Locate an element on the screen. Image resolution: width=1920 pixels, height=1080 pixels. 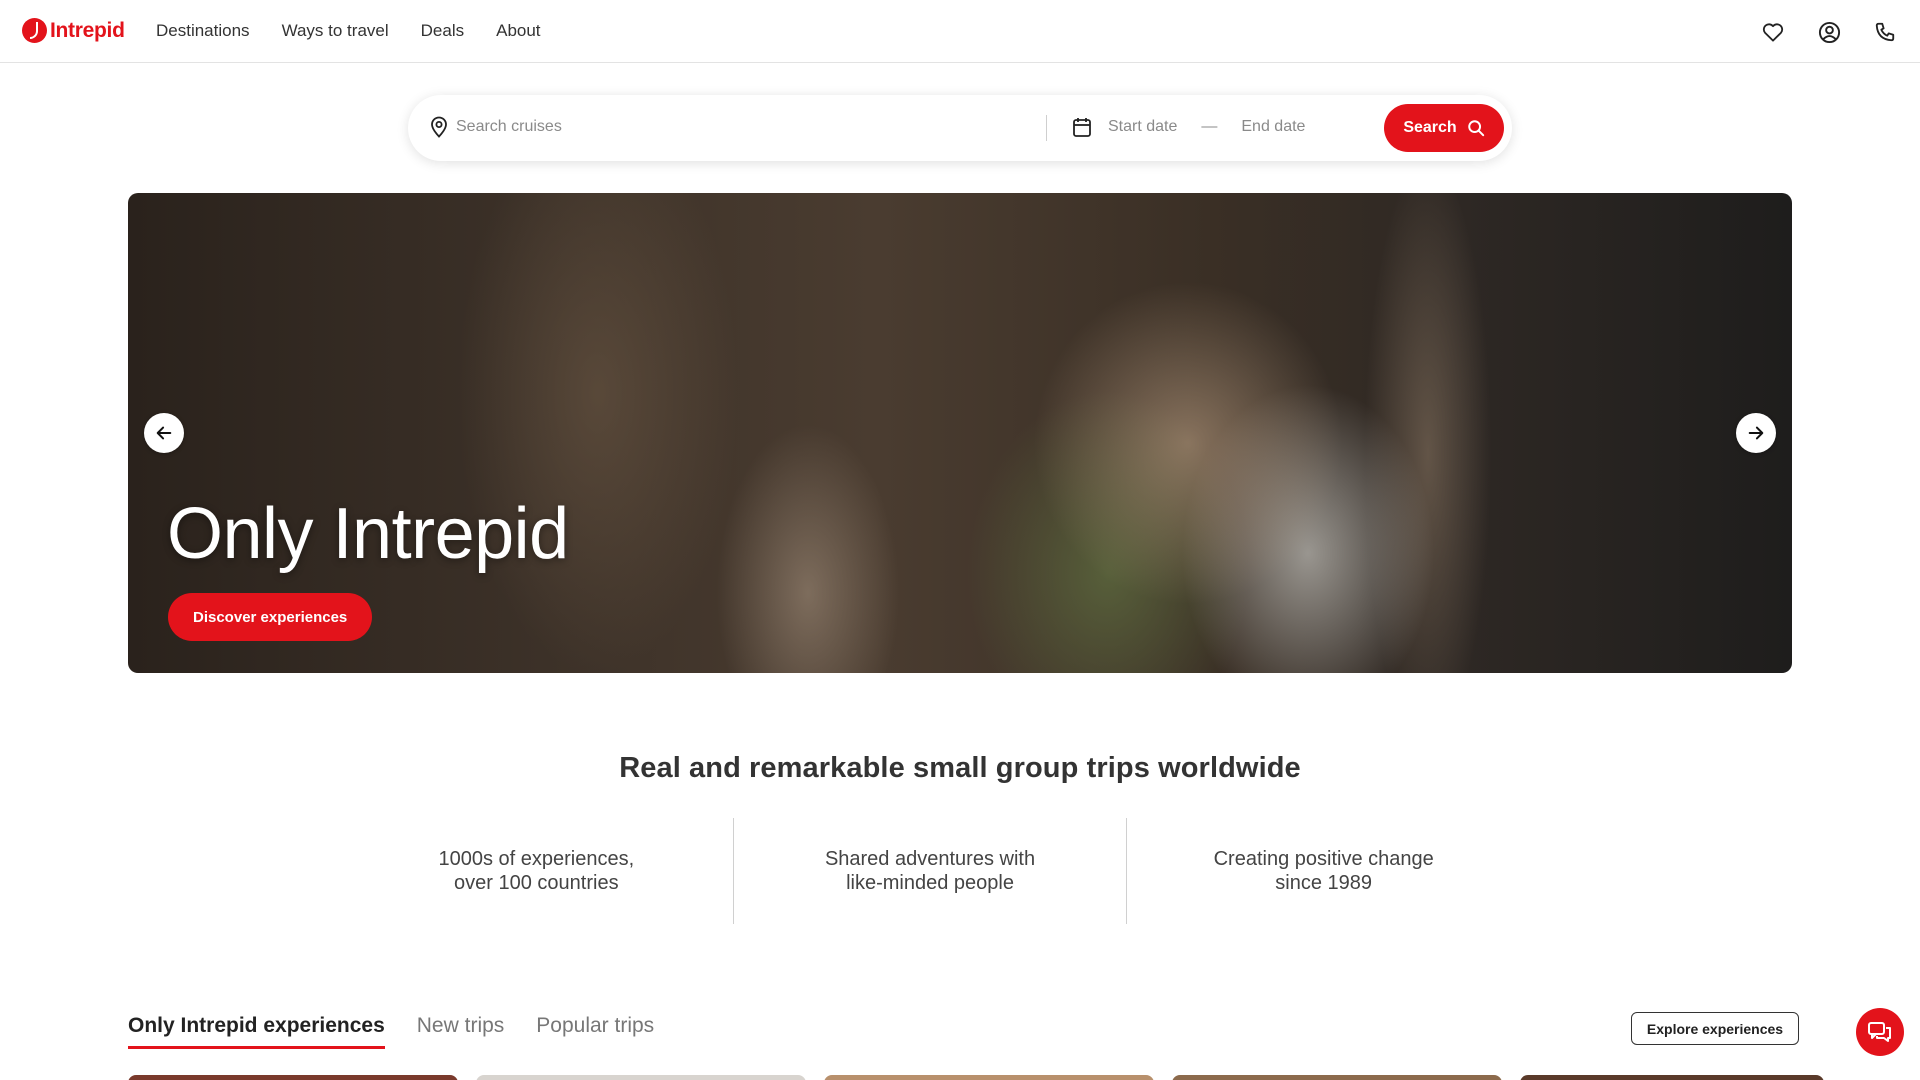
nav-about: About is located at coordinates (518, 31).